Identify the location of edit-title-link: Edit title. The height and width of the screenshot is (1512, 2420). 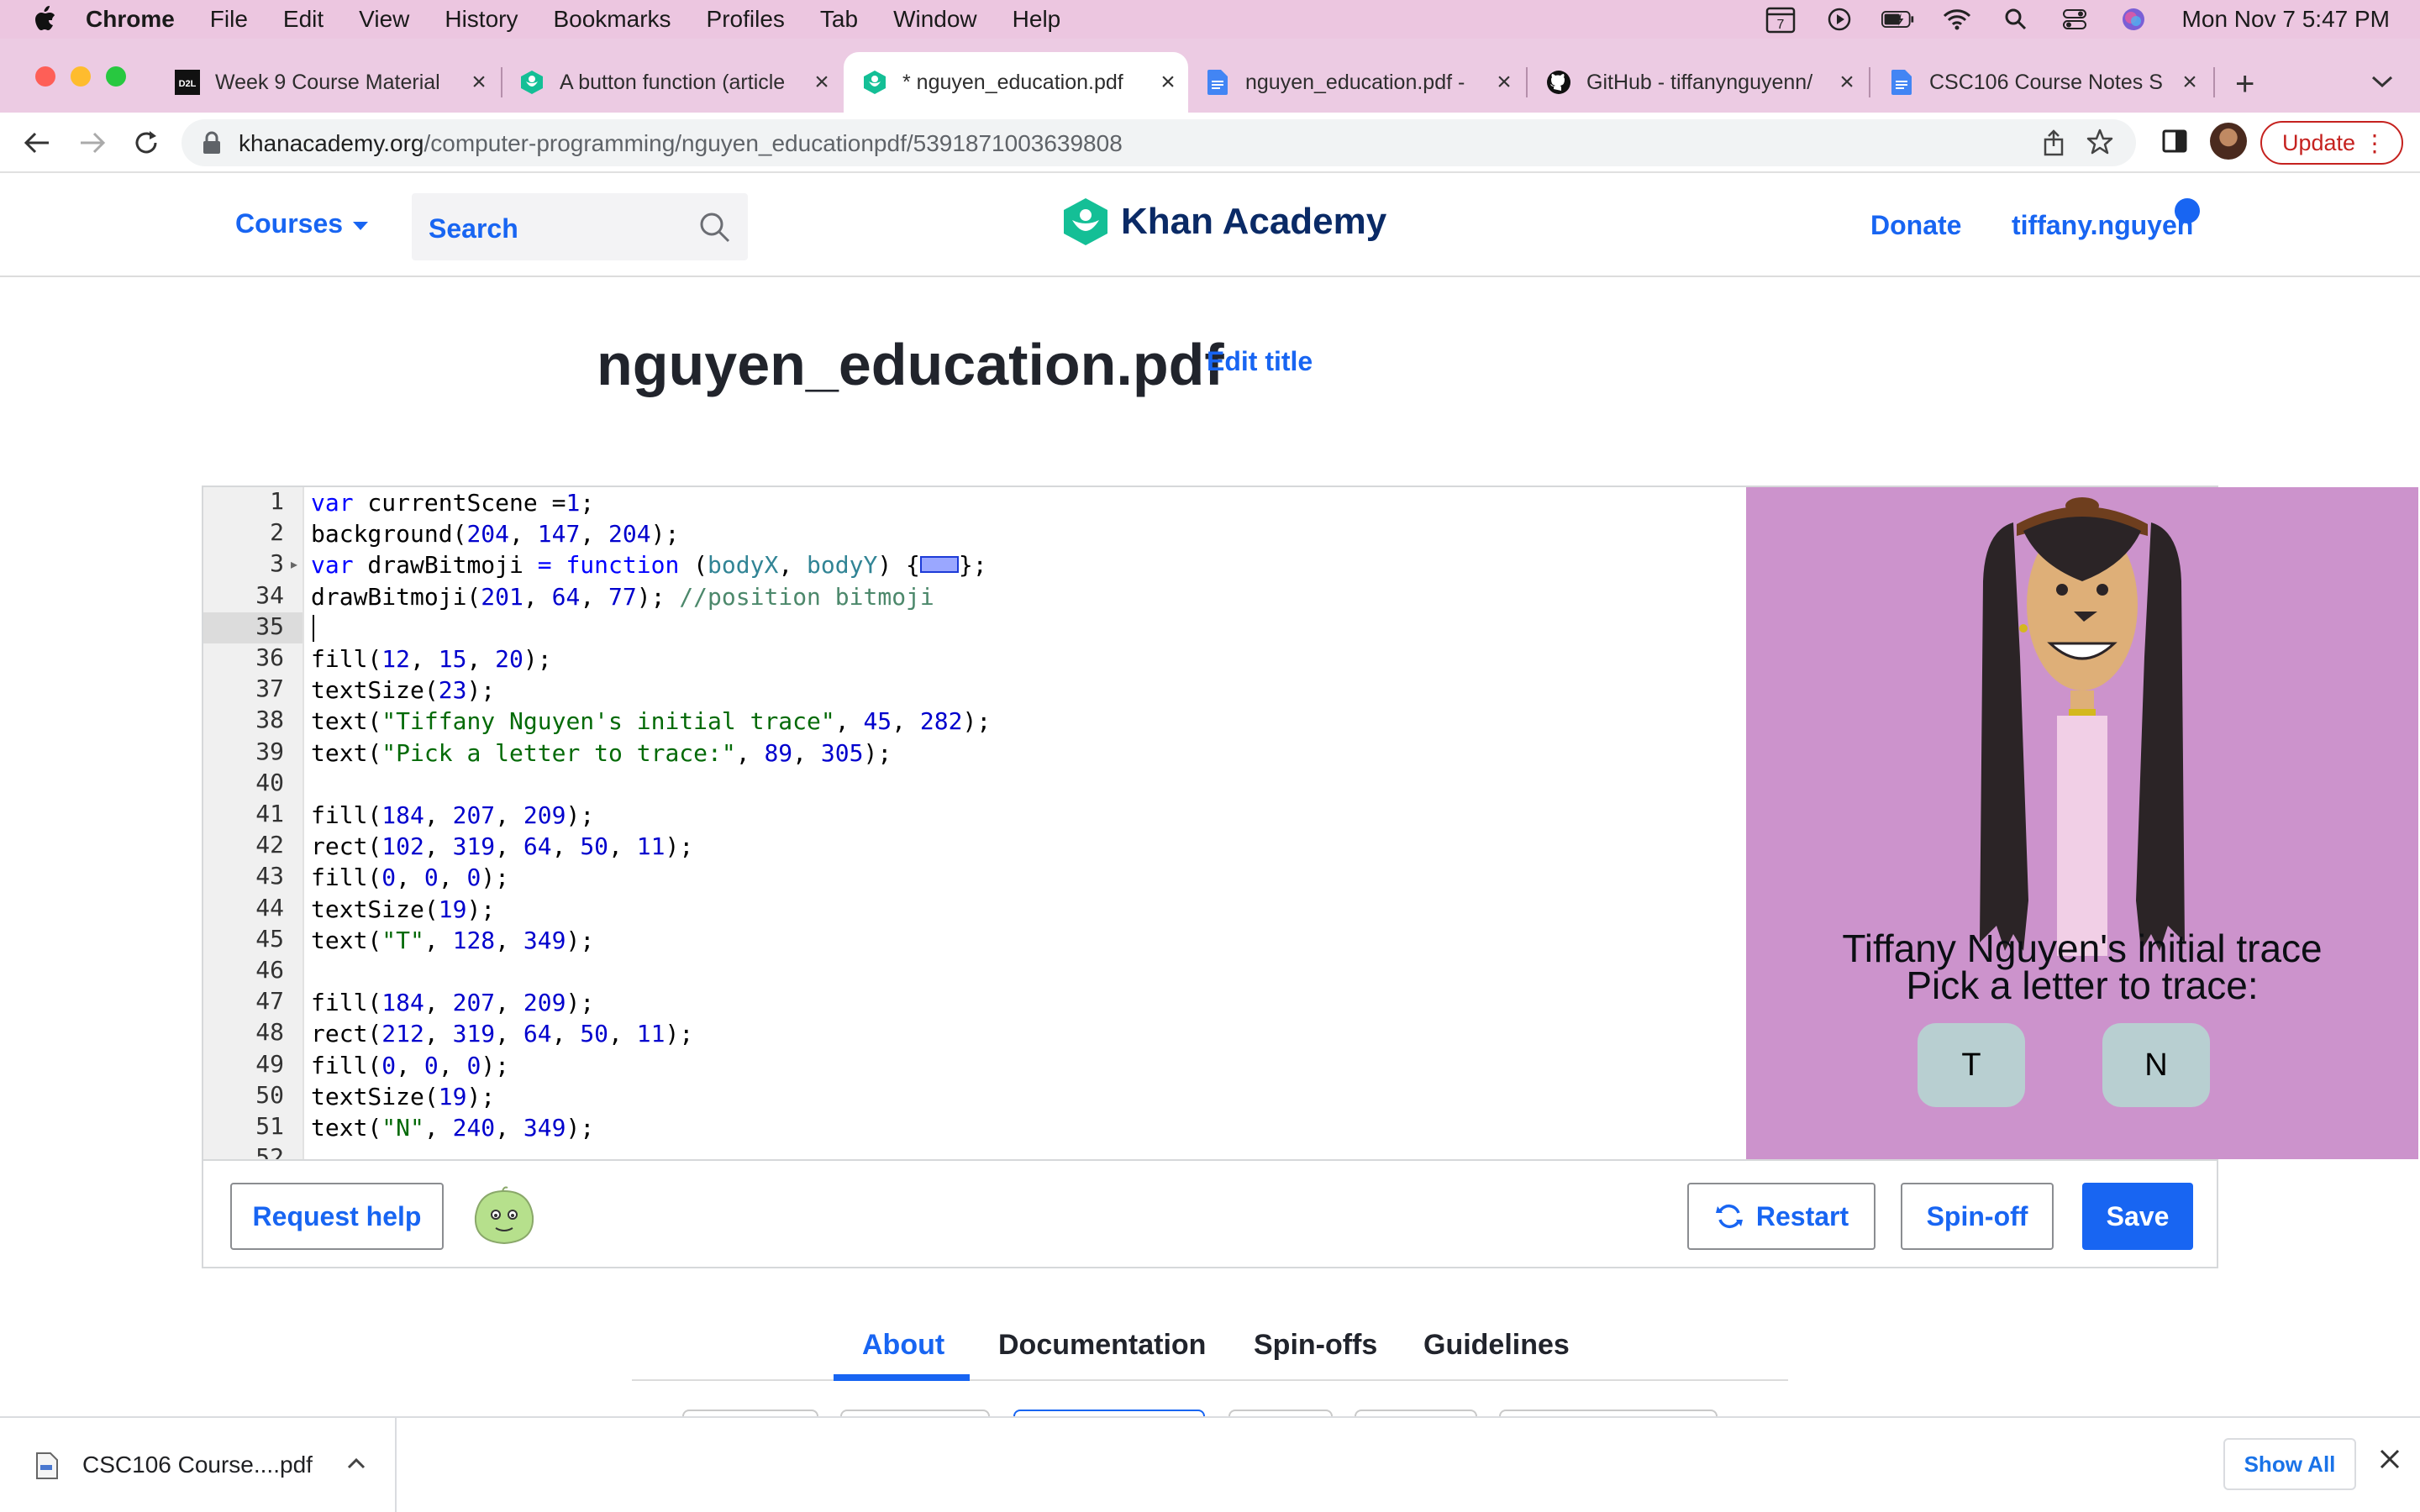
(1260, 361).